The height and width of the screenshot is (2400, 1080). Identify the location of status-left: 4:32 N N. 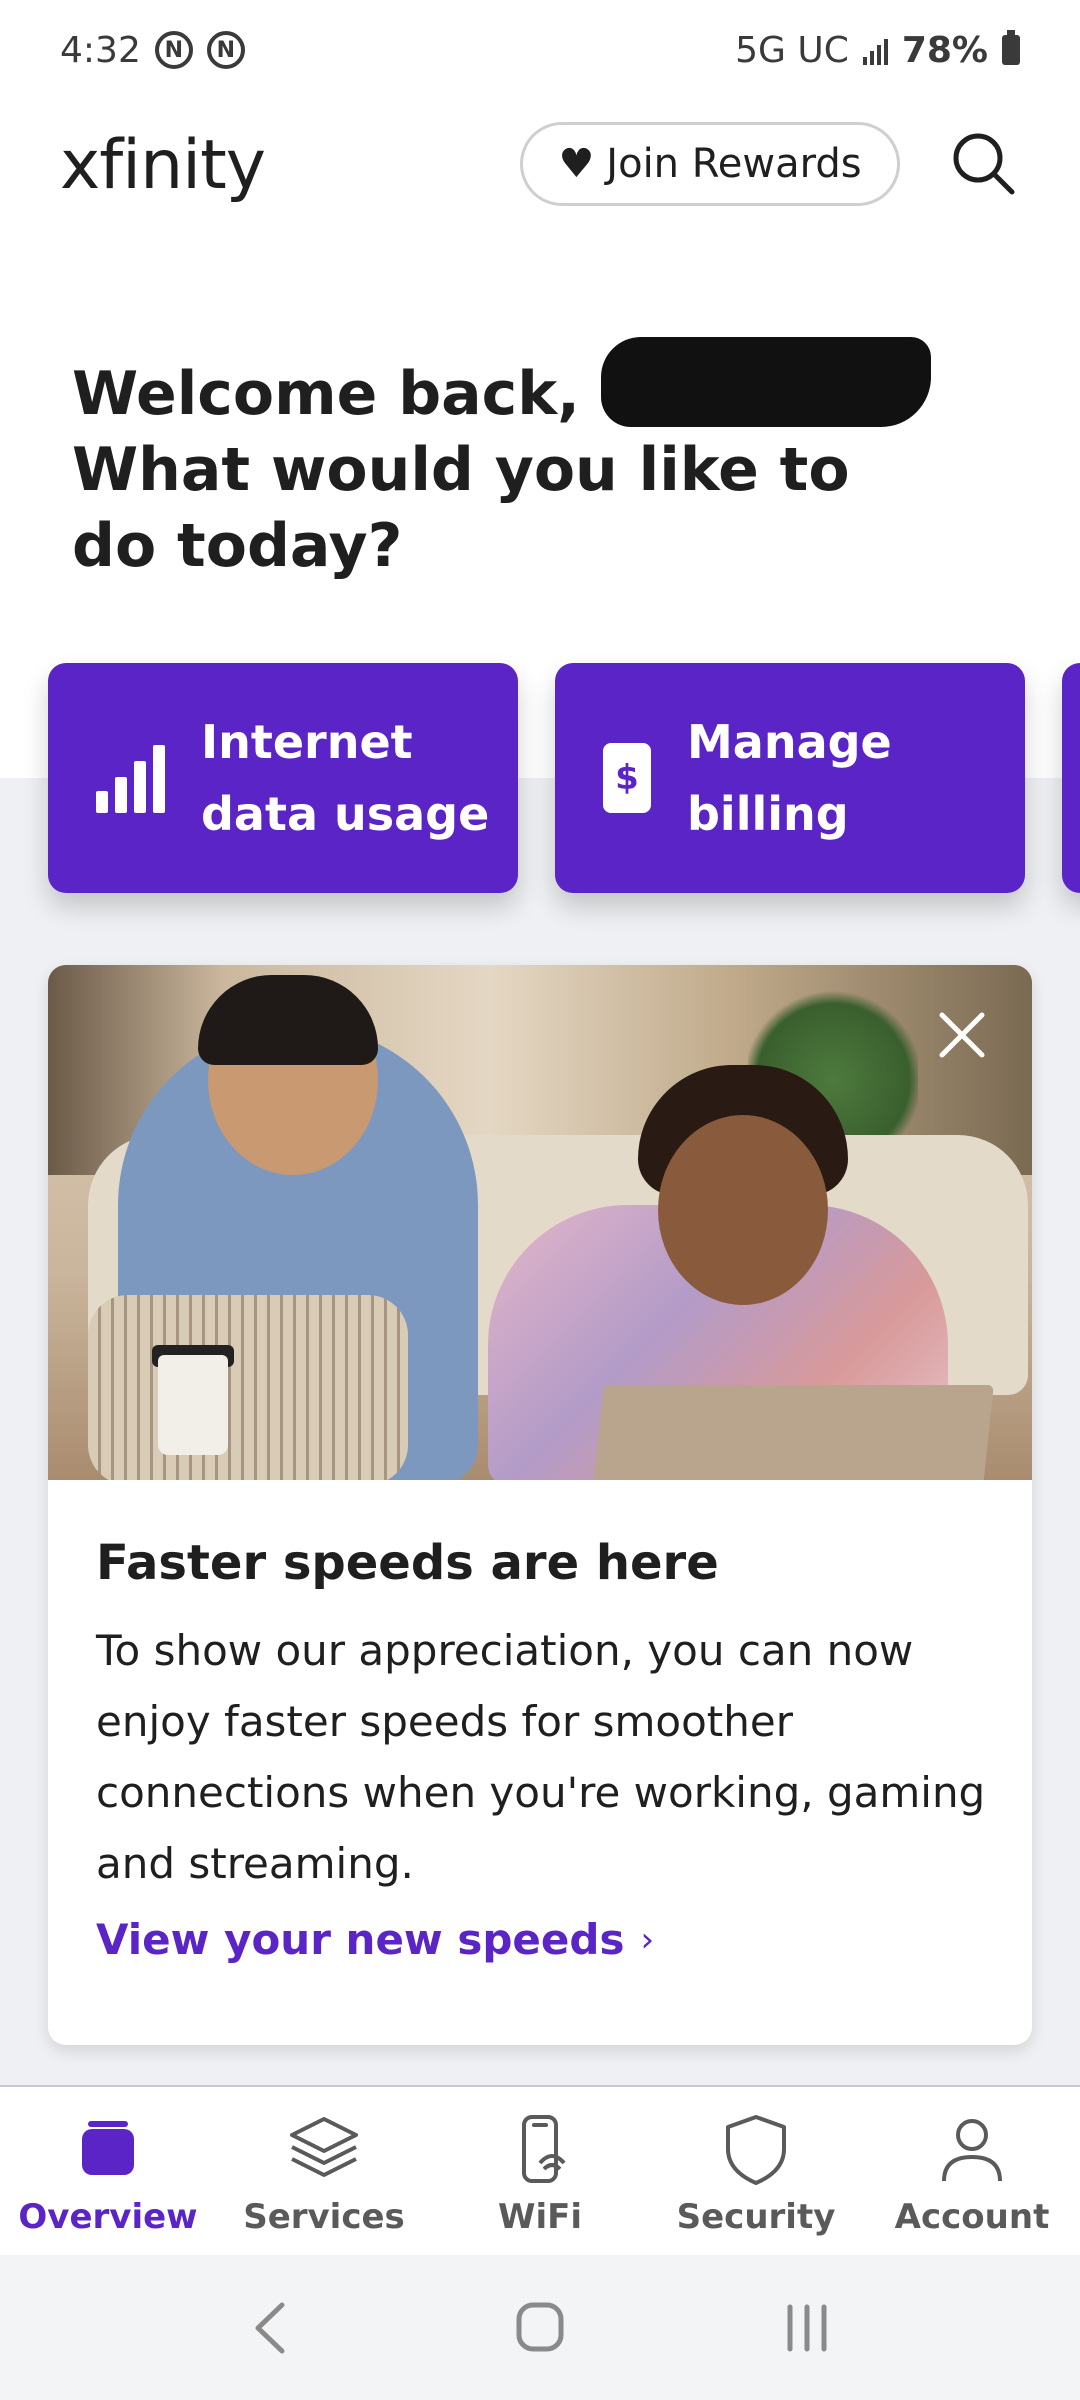
(152, 50).